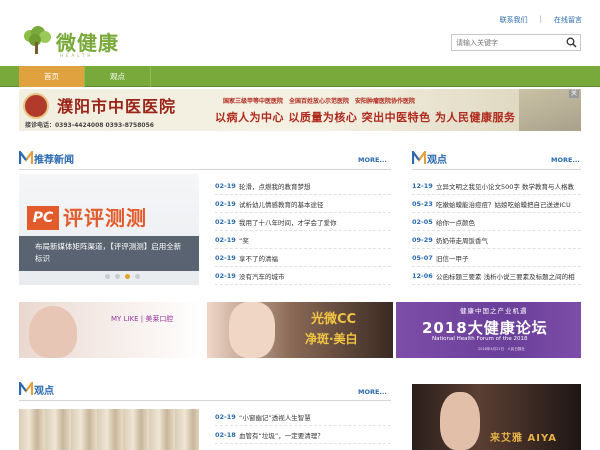  What do you see at coordinates (331, 339) in the screenshot?
I see `ad-subline: 净斑·美白` at bounding box center [331, 339].